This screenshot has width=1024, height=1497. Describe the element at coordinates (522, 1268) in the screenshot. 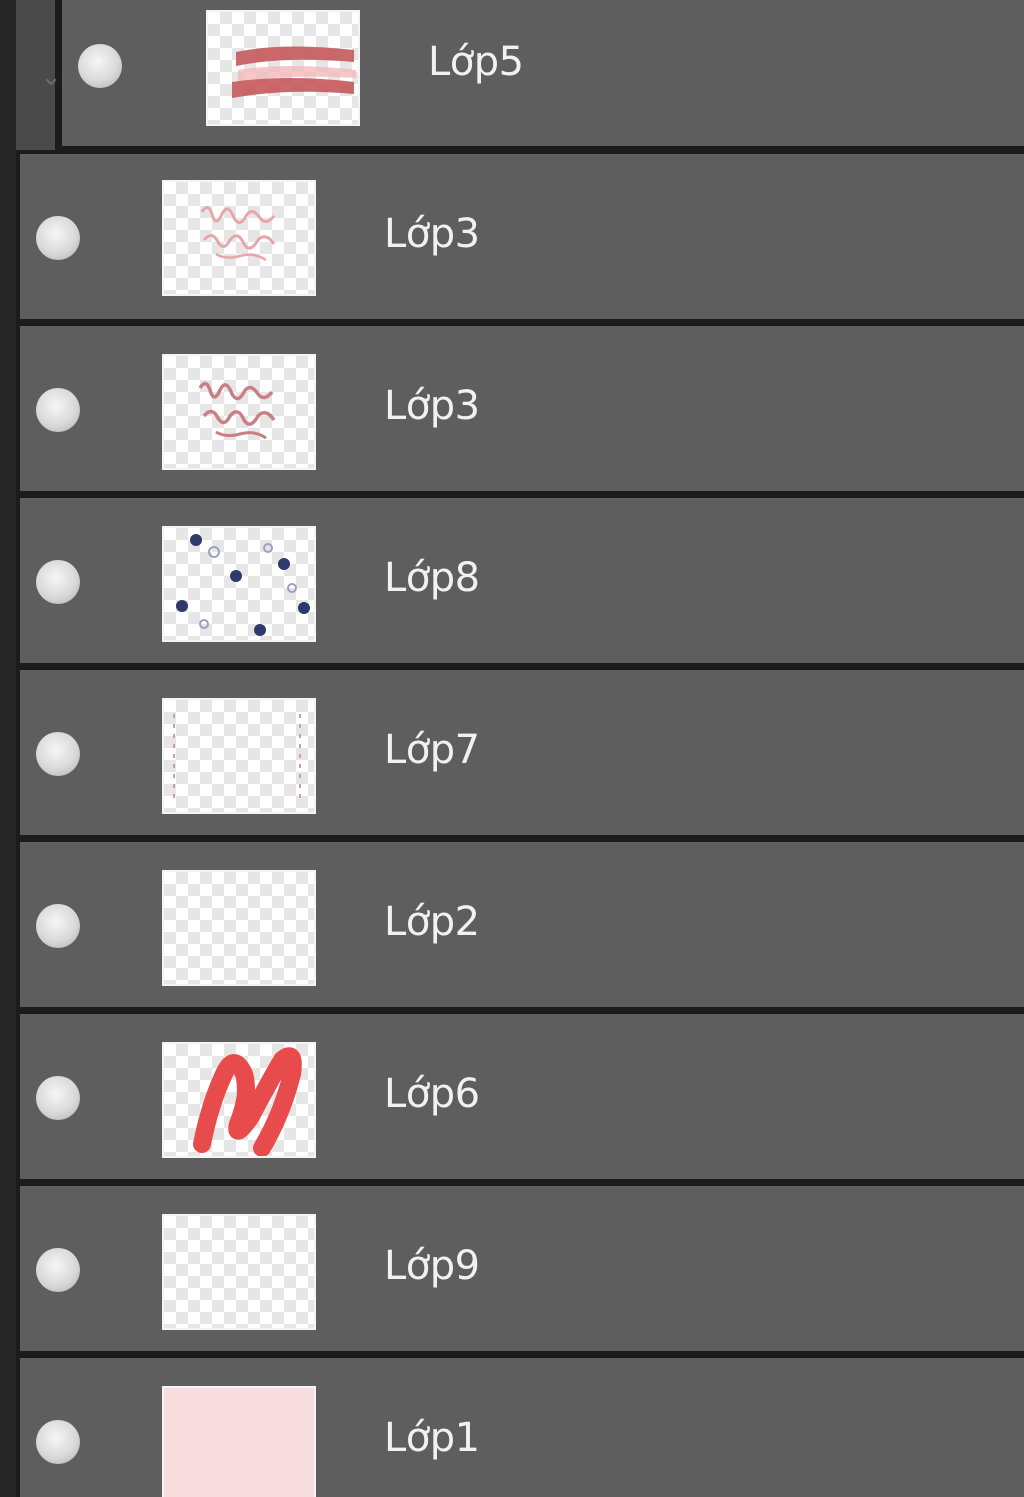

I see `layer-row: Lớp9` at that location.